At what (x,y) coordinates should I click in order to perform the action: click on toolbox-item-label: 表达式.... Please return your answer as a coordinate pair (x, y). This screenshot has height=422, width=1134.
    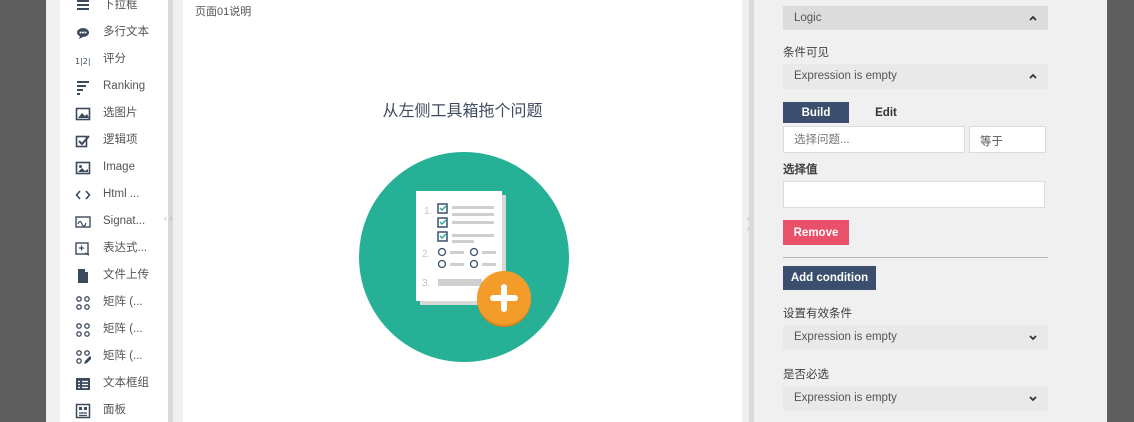
    Looking at the image, I should click on (125, 248).